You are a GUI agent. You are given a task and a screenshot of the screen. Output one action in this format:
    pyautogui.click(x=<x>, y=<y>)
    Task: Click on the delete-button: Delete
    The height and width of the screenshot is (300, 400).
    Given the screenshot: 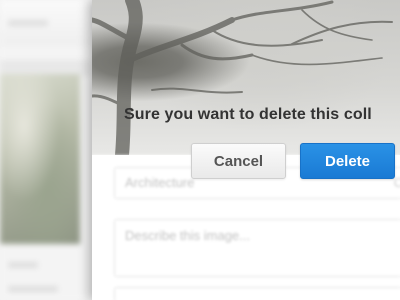 What is the action you would take?
    pyautogui.click(x=347, y=161)
    